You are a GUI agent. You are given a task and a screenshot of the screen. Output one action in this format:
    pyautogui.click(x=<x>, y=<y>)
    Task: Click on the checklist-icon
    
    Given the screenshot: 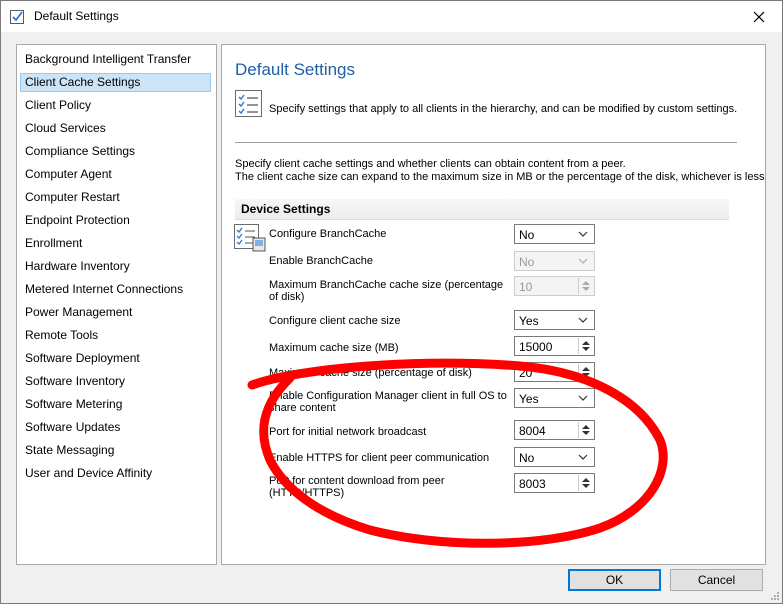 What is the action you would take?
    pyautogui.click(x=248, y=103)
    